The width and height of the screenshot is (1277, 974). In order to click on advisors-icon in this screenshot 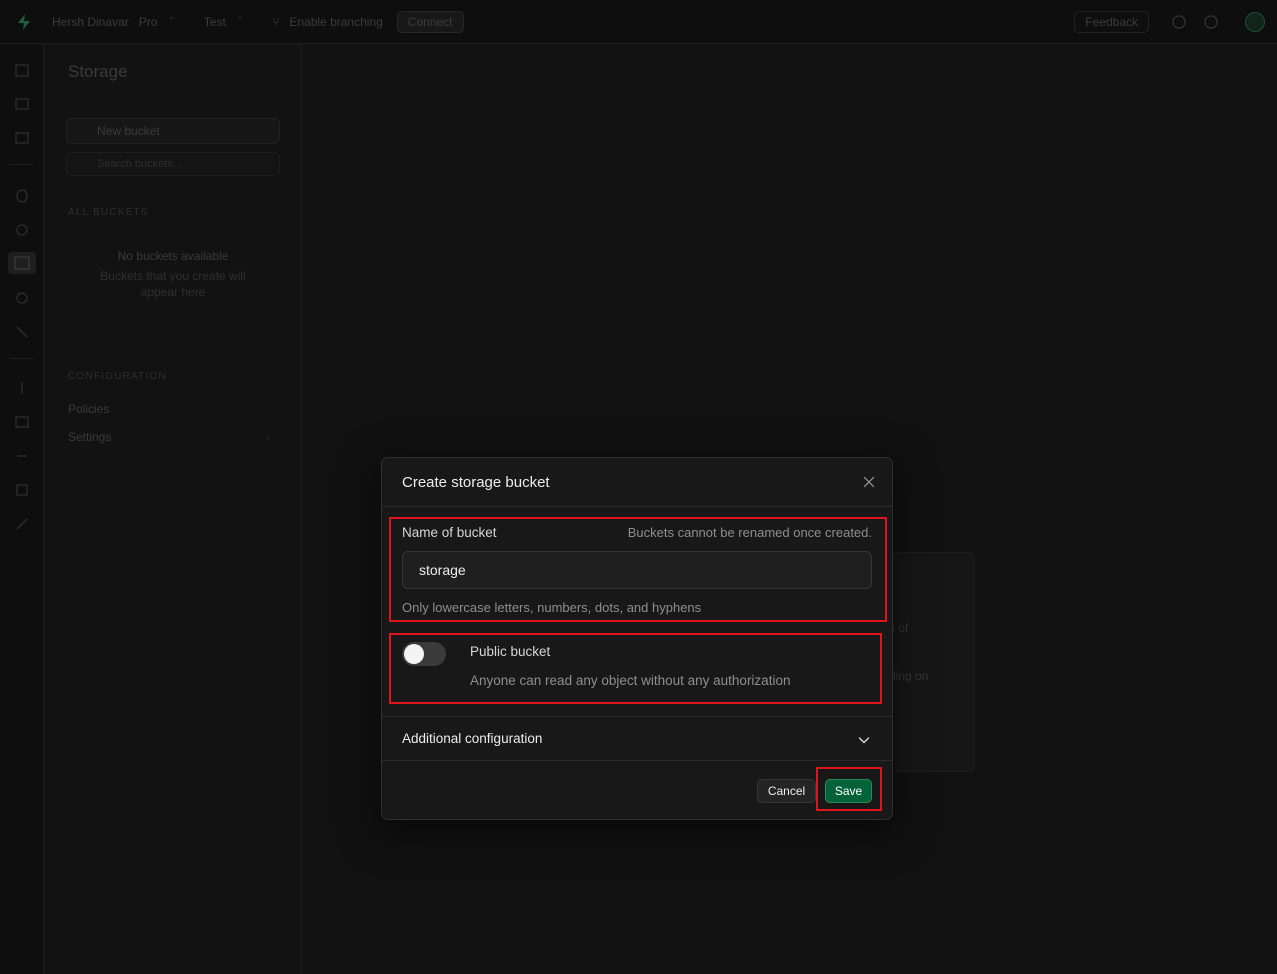, I will do `click(22, 388)`.